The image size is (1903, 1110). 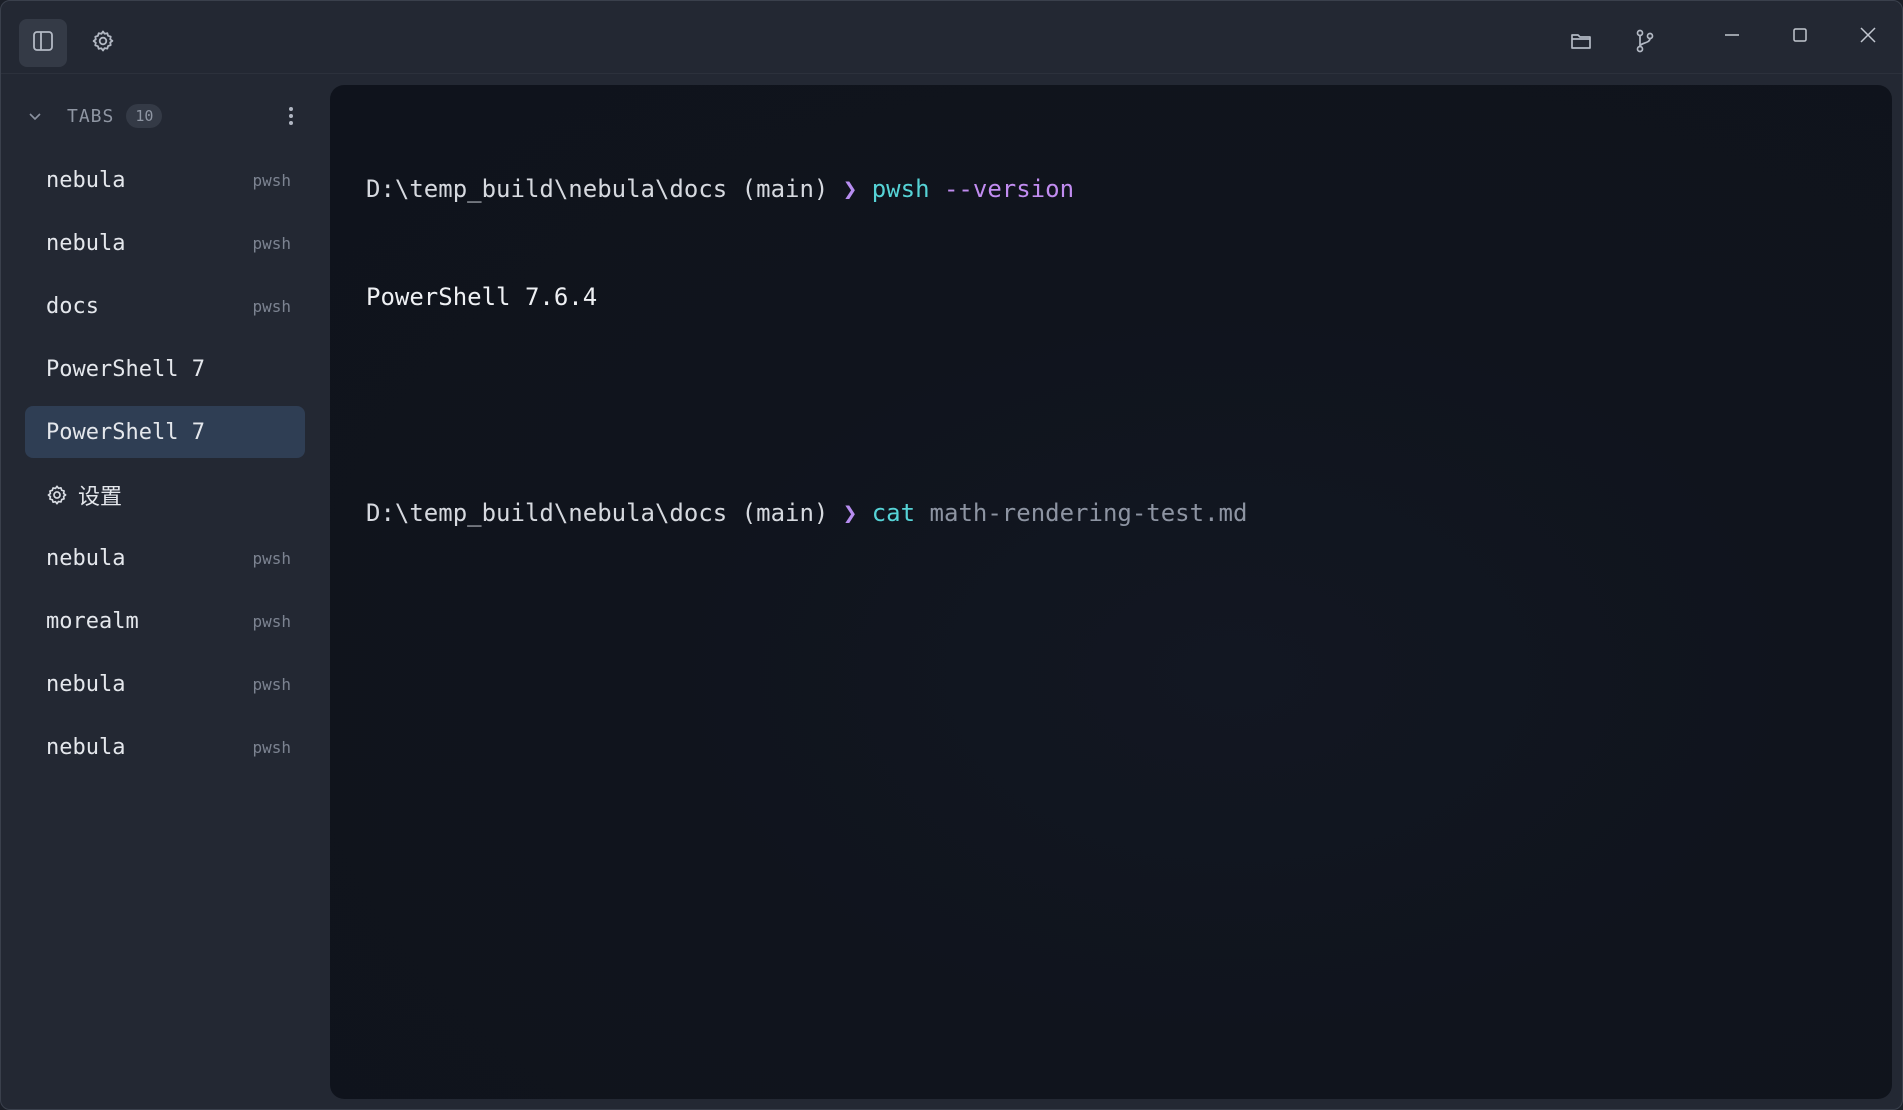 I want to click on tab-item: morealm pwsh, so click(x=165, y=621).